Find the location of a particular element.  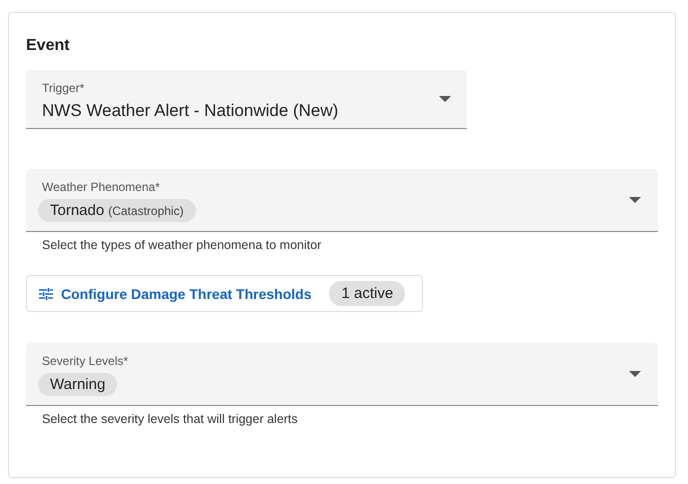

configure-thresholds-button: Configure Damage Threat Thresholds 1 active is located at coordinates (224, 293).